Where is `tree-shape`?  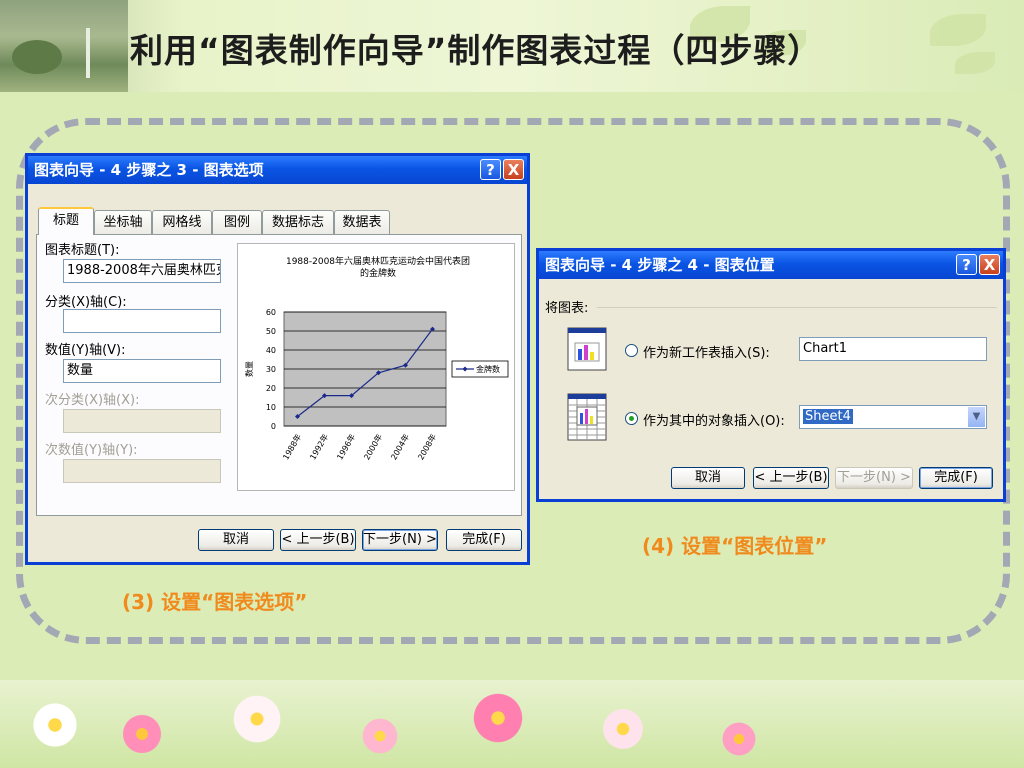
tree-shape is located at coordinates (37, 57).